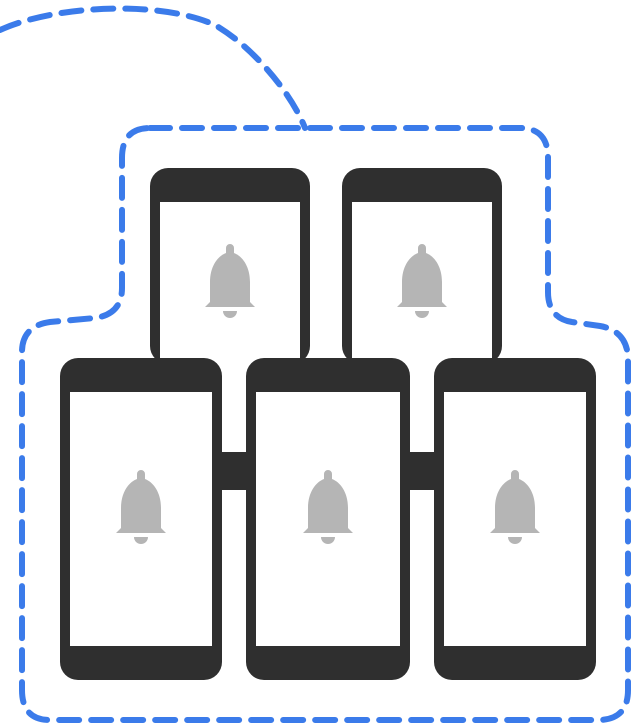 The width and height of the screenshot is (640, 726). What do you see at coordinates (230, 266) in the screenshot?
I see `phone-top-left` at bounding box center [230, 266].